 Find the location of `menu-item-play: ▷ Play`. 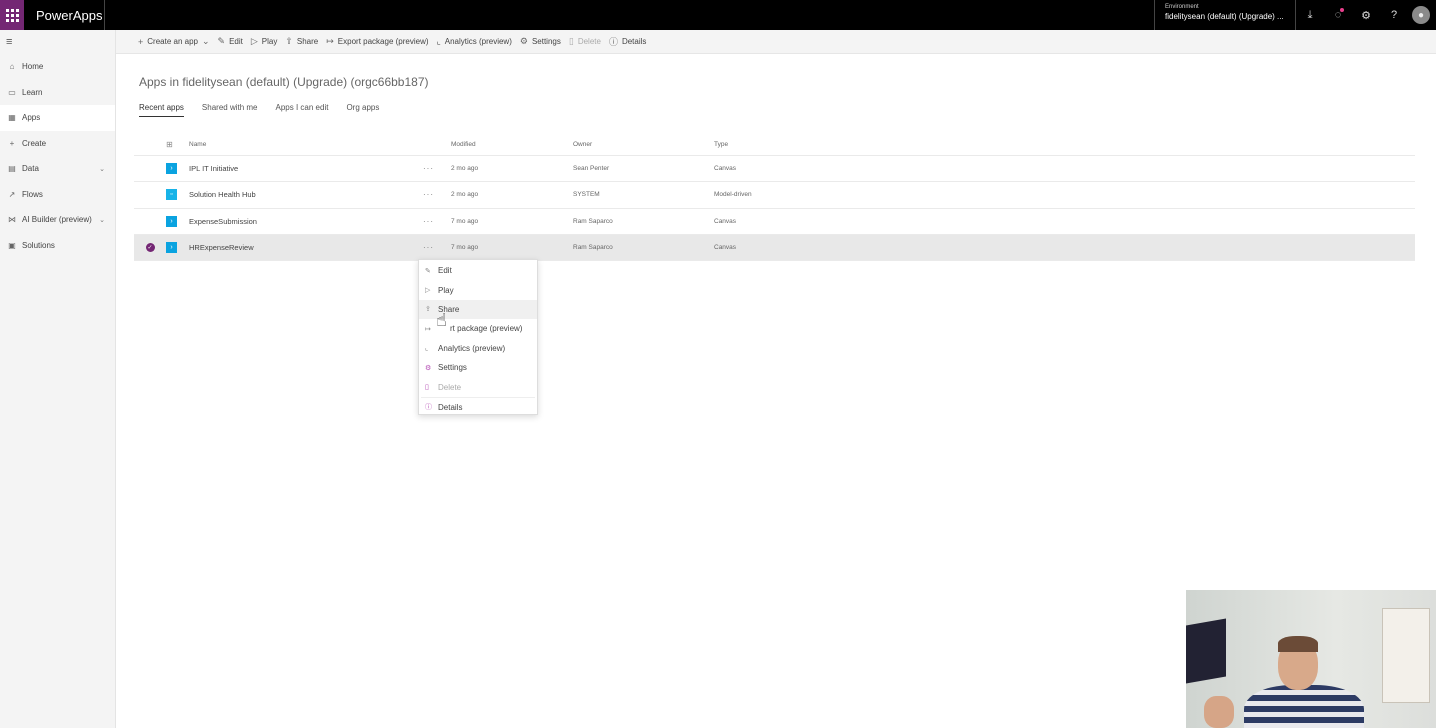

menu-item-play: ▷ Play is located at coordinates (478, 289).